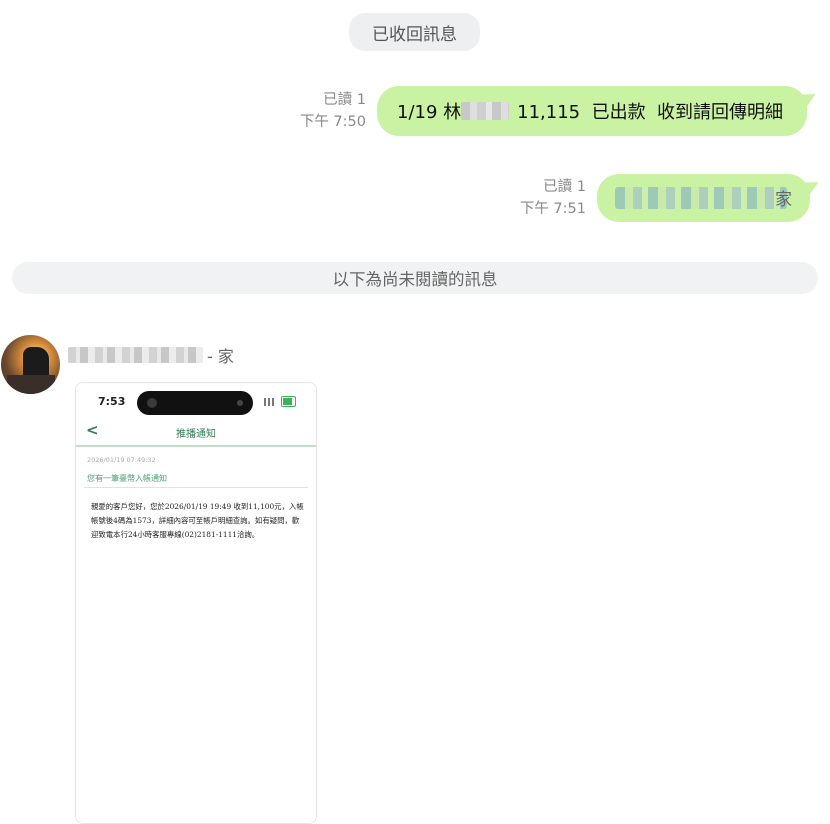 The width and height of the screenshot is (830, 824). What do you see at coordinates (323, 111) in the screenshot?
I see `message-meta: 已讀 1 下午 7:50` at bounding box center [323, 111].